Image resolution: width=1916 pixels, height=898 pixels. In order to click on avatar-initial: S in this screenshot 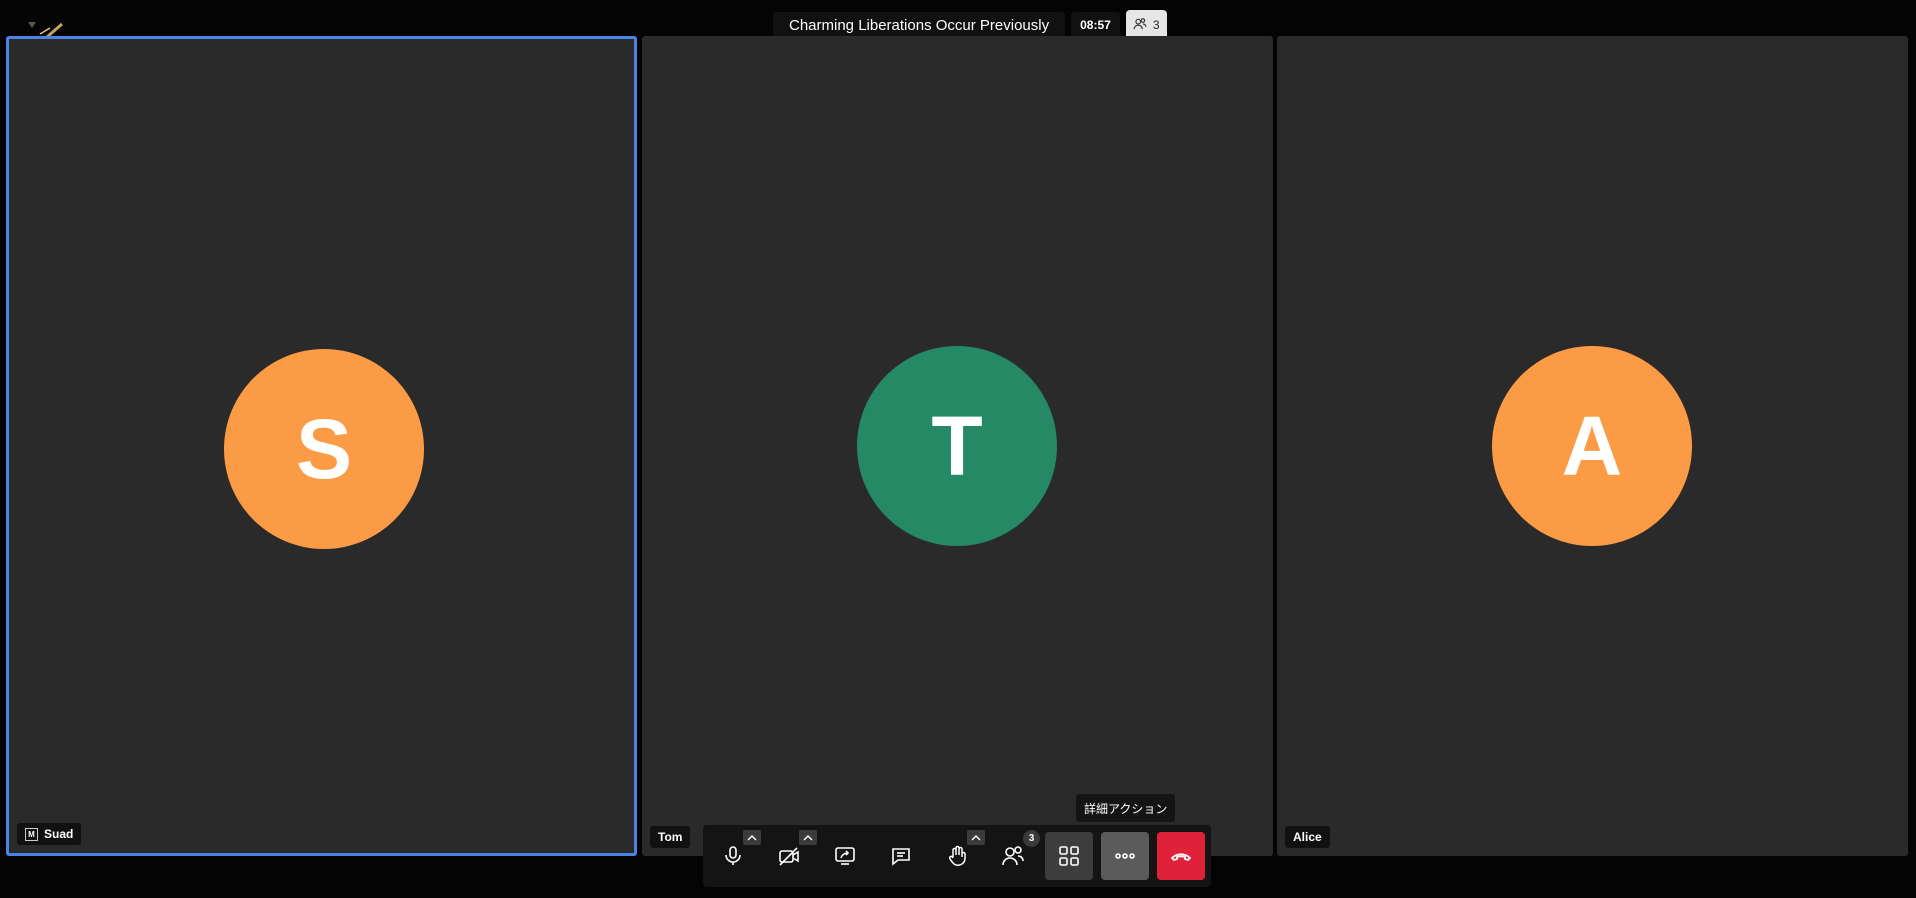, I will do `click(324, 448)`.